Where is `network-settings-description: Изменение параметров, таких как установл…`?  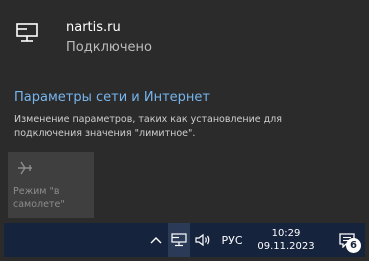 network-settings-description: Изменение параметров, таких как установл… is located at coordinates (148, 126).